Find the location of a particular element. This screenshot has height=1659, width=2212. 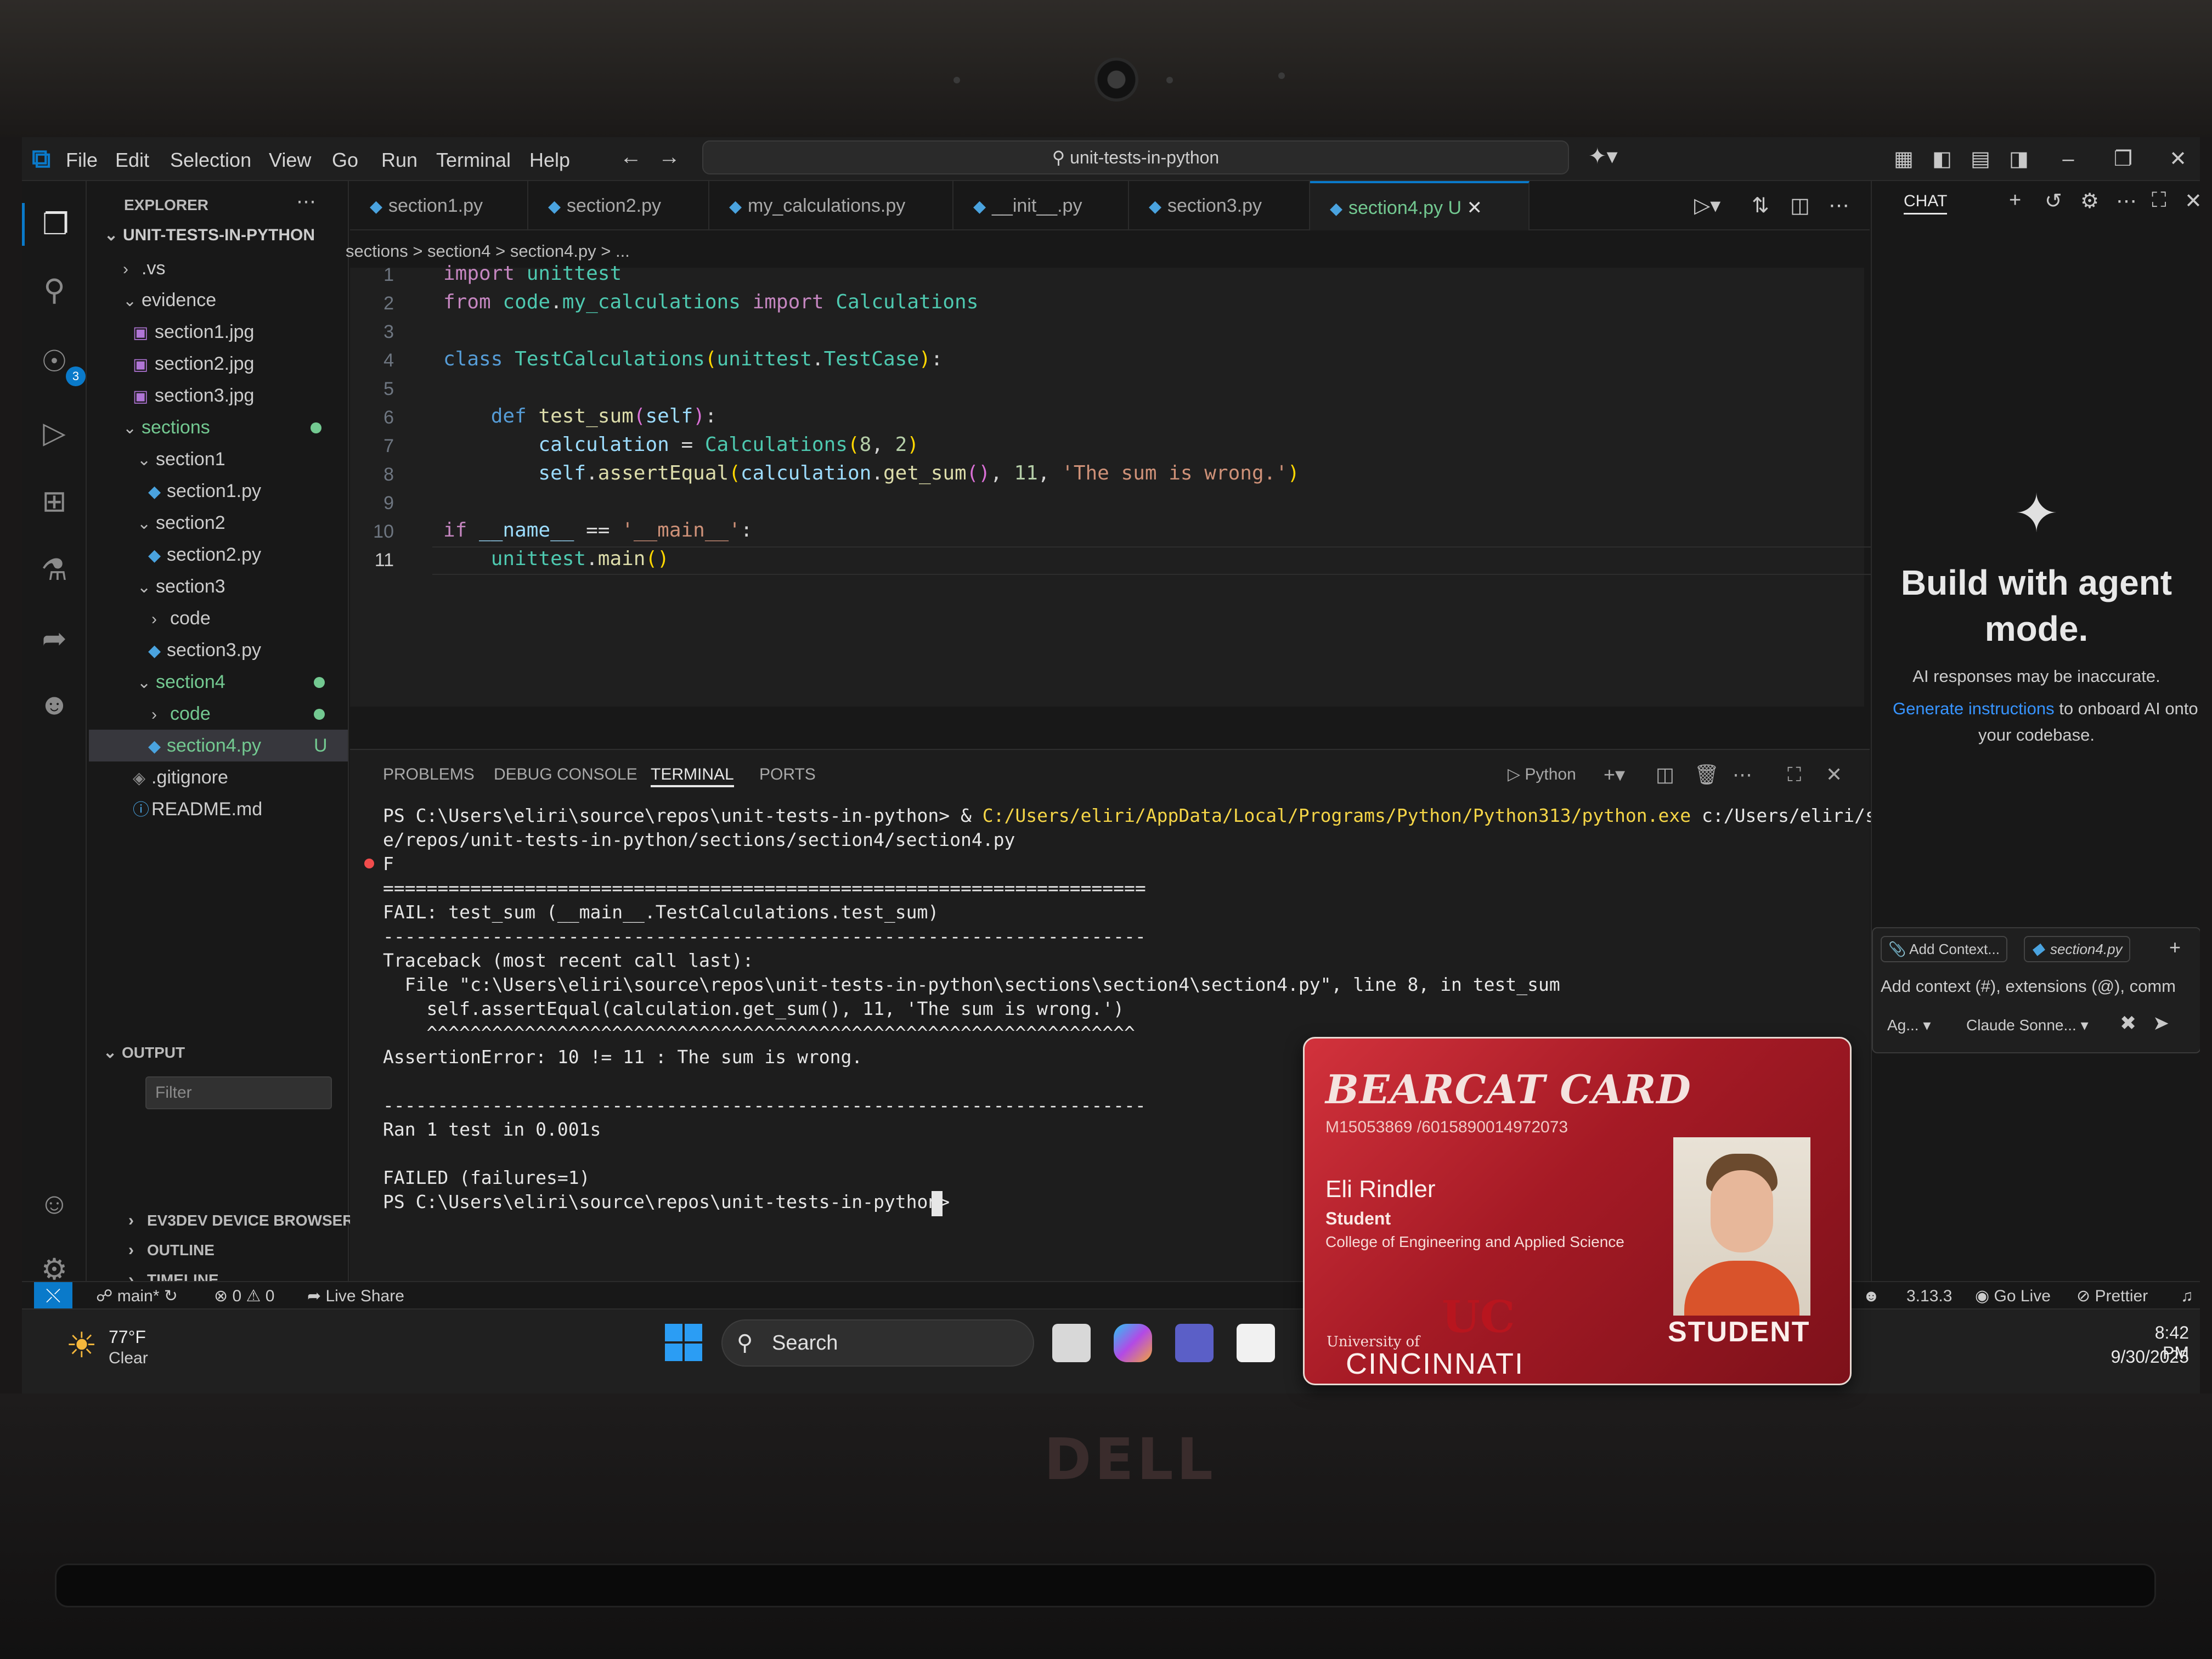

tree-item: ⌄ section3 is located at coordinates (181, 586).